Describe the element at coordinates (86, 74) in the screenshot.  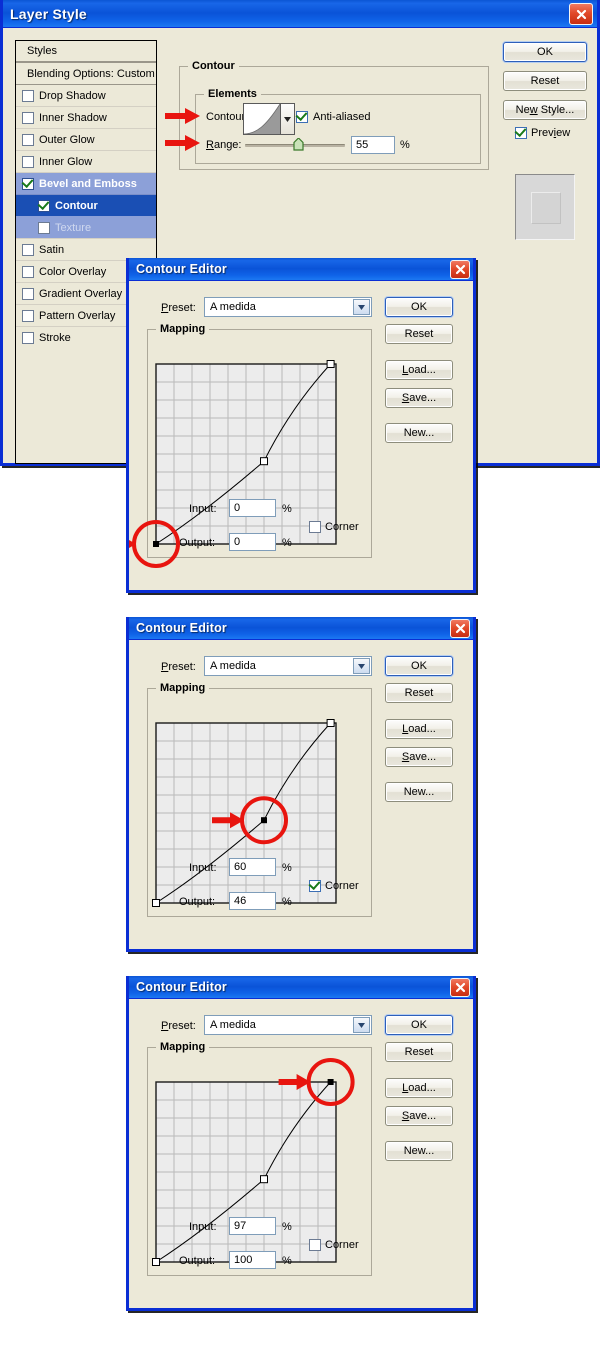
I see `sidebar-item-blending-options: Blending Options: Custom` at that location.